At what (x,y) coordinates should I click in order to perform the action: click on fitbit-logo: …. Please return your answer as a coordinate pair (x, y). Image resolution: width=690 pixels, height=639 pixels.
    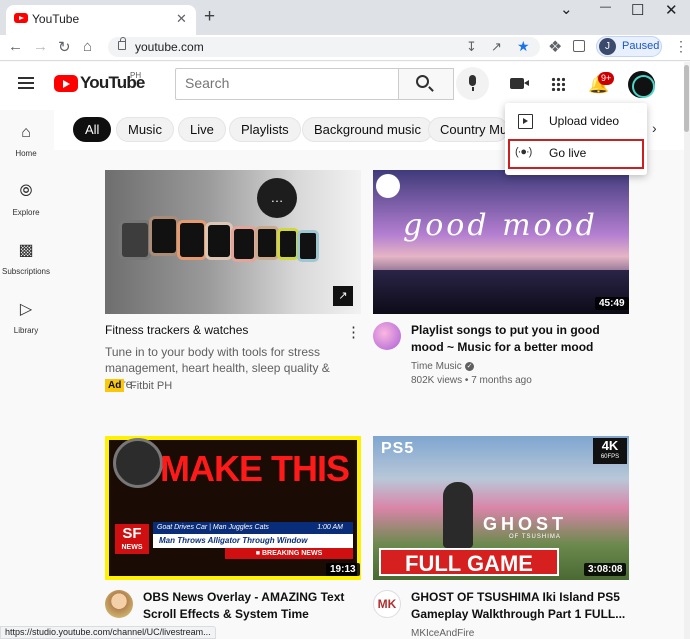
    Looking at the image, I should click on (277, 198).